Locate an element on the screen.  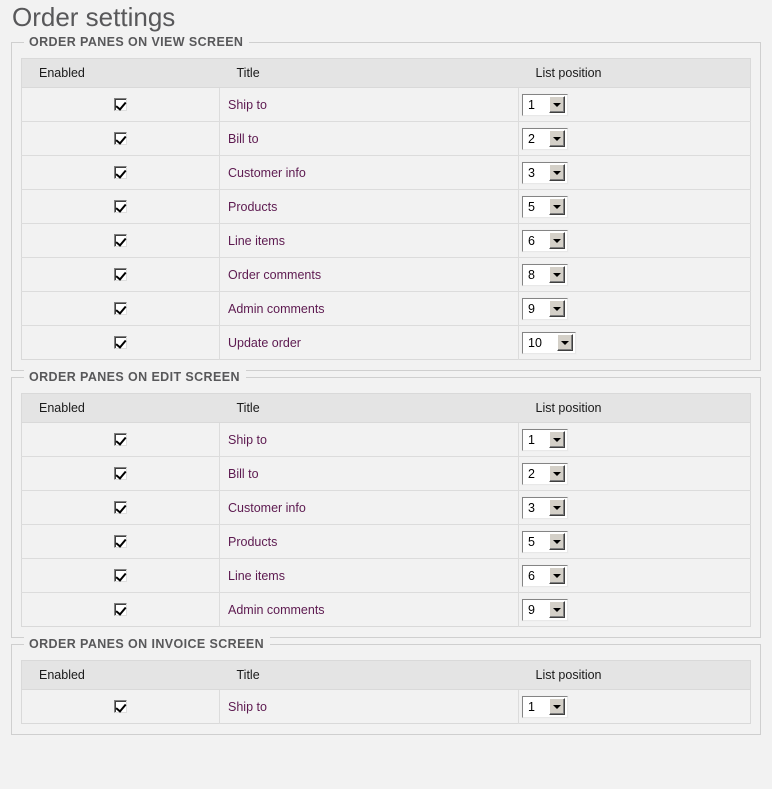
list-position-cell: 10 is located at coordinates (634, 342).